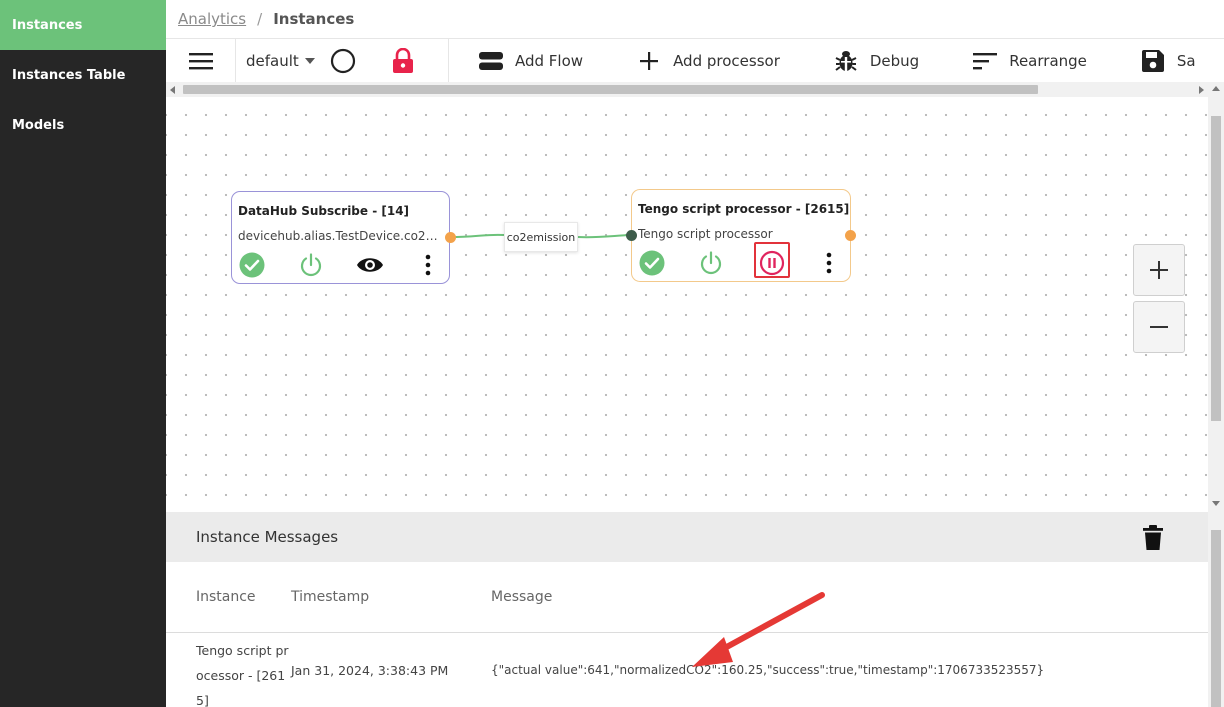 This screenshot has width=1224, height=707. I want to click on sidebar: Instances Instances Table Models, so click(83, 353).